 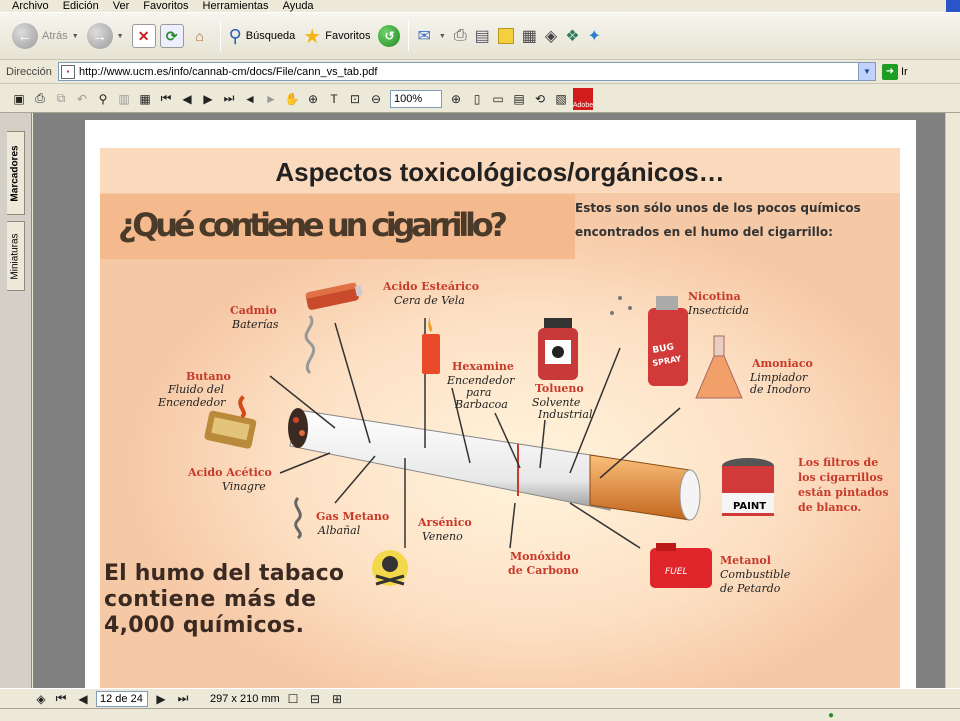 I want to click on search-button: ⚲ Búsqueda, so click(x=262, y=36).